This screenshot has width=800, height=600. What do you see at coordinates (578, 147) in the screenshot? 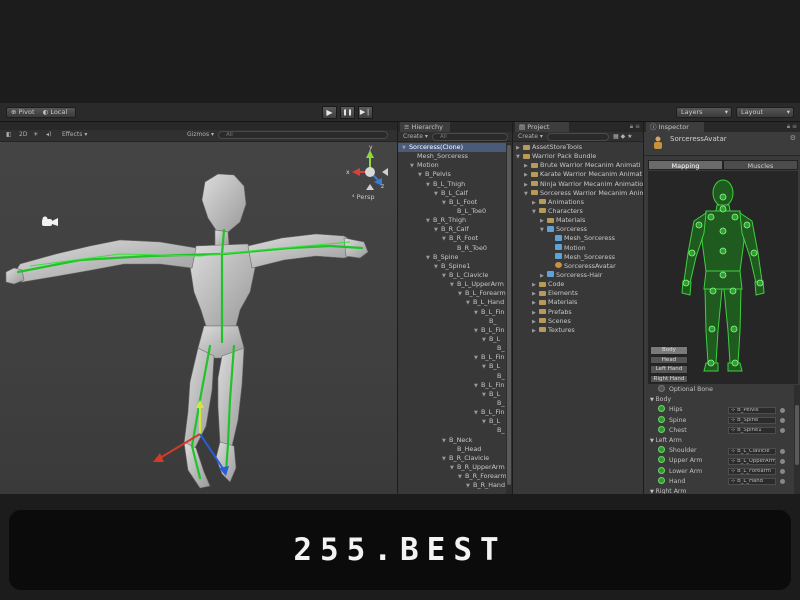
I see `tree-item: ▶ AssetStoreTools` at bounding box center [578, 147].